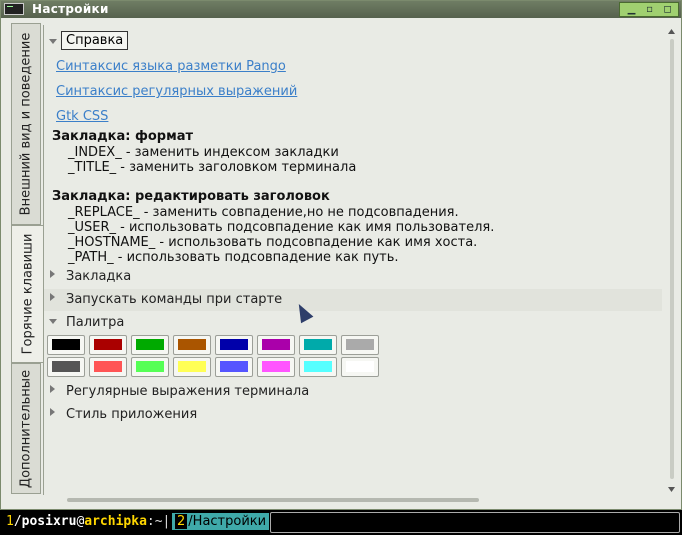  I want to click on task-number: 2, so click(181, 521).